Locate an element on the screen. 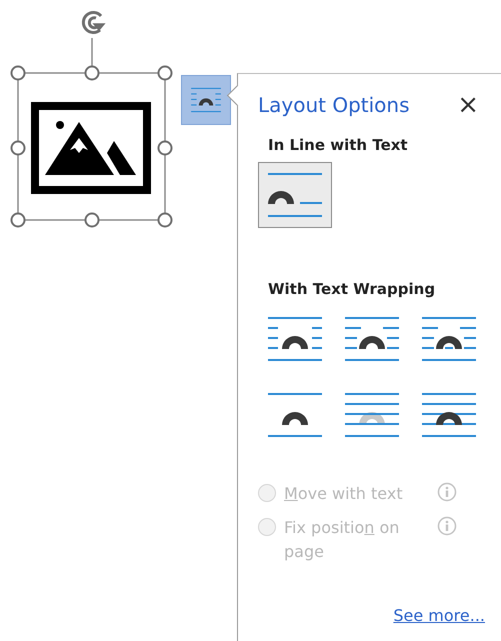  wrap-option-button is located at coordinates (295, 195).